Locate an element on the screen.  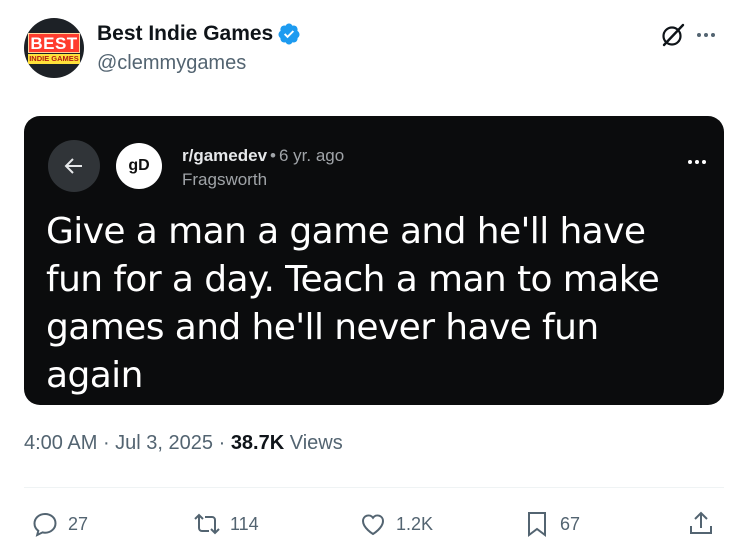
post-author: Fragsworth is located at coordinates (225, 179).